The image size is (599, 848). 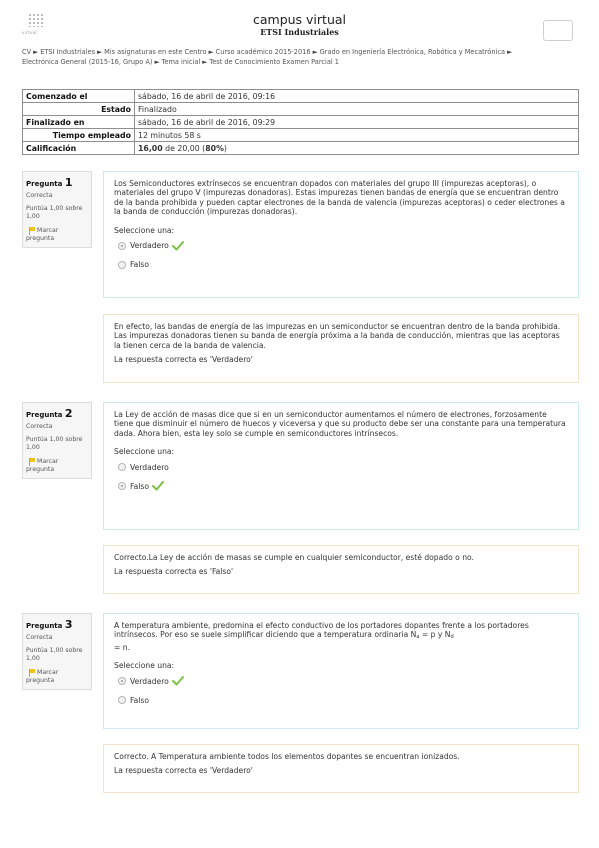 I want to click on time-value: 12 minutos 58 s, so click(x=356, y=135).